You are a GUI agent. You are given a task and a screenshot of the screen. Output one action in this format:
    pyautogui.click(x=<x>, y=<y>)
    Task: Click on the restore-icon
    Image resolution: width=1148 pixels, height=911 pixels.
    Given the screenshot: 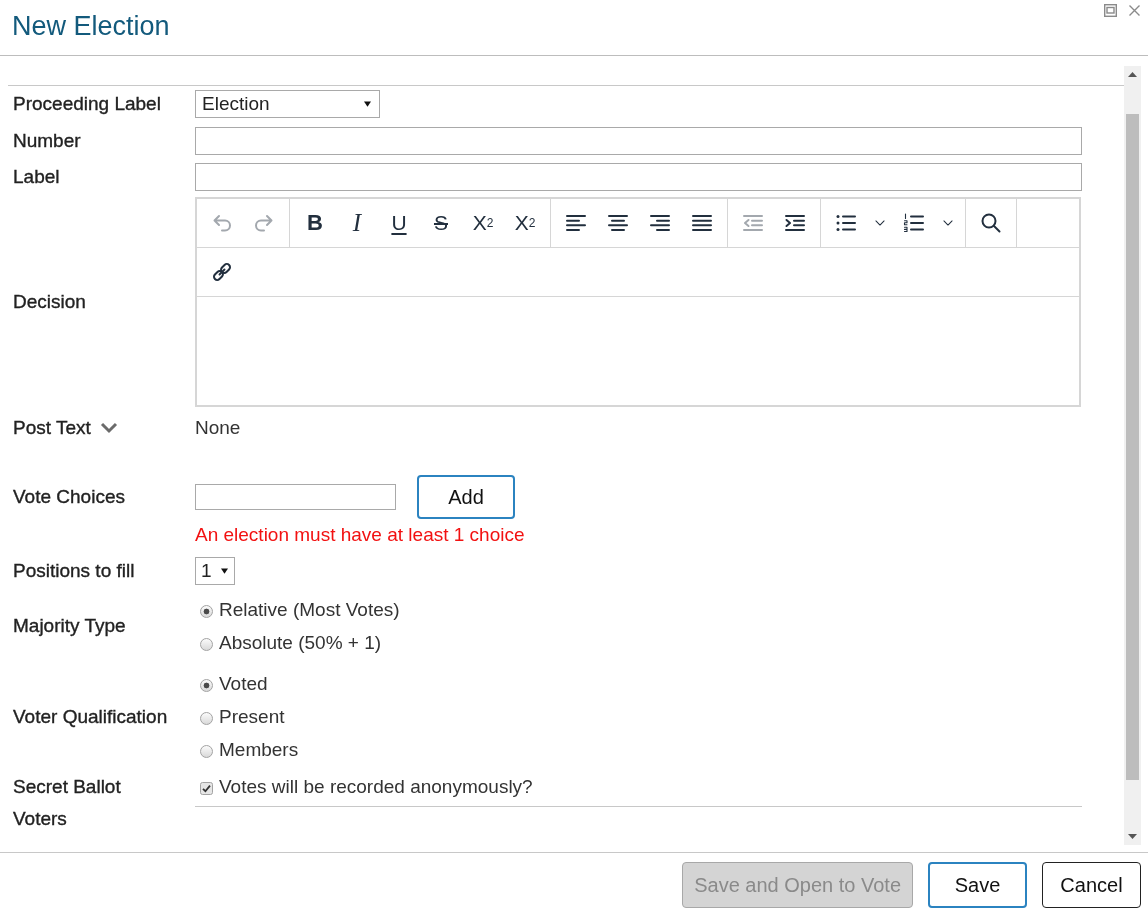 What is the action you would take?
    pyautogui.click(x=1110, y=10)
    